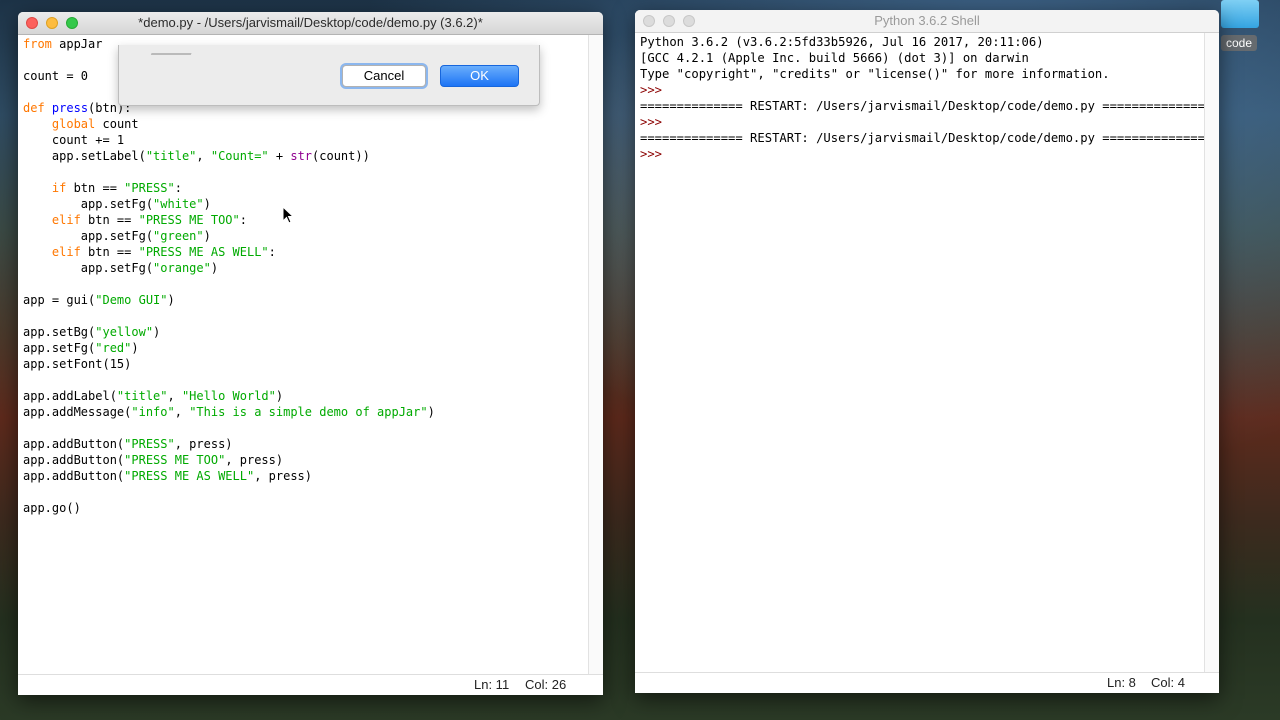 Image resolution: width=1280 pixels, height=720 pixels. What do you see at coordinates (182, 268) in the screenshot?
I see `code-token: "orange"` at bounding box center [182, 268].